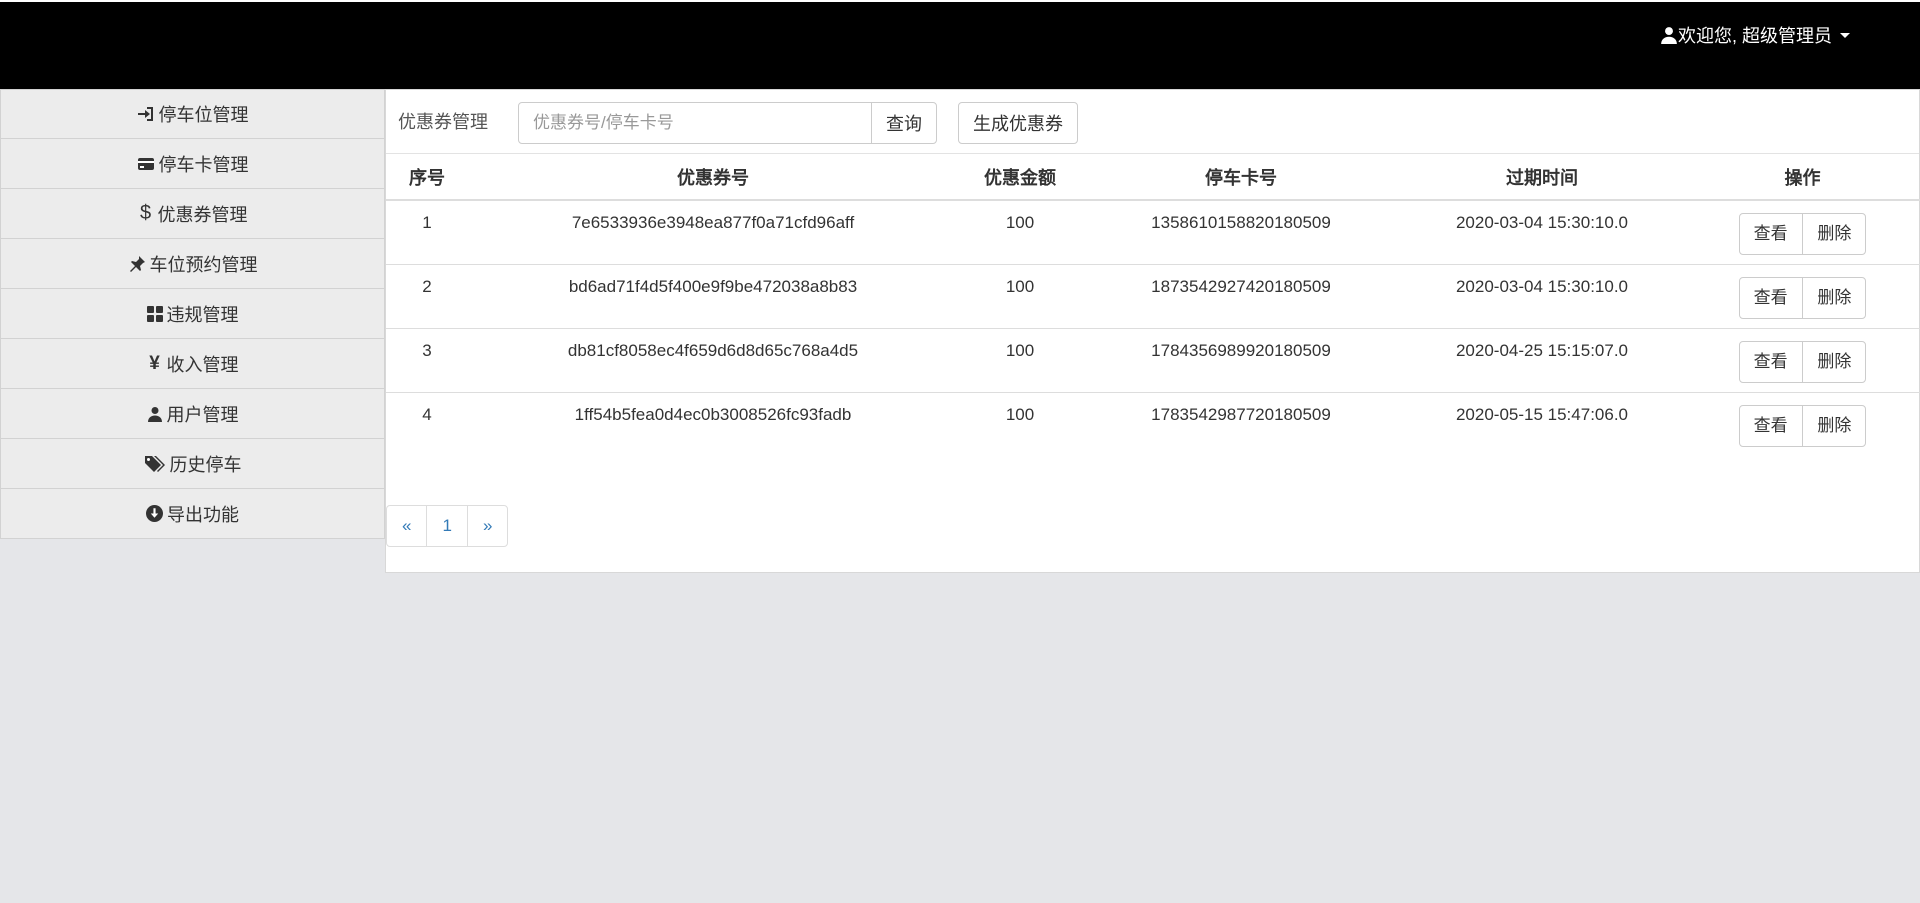  Describe the element at coordinates (203, 164) in the screenshot. I see `sidebar-item-label: 停车卡管理` at that location.